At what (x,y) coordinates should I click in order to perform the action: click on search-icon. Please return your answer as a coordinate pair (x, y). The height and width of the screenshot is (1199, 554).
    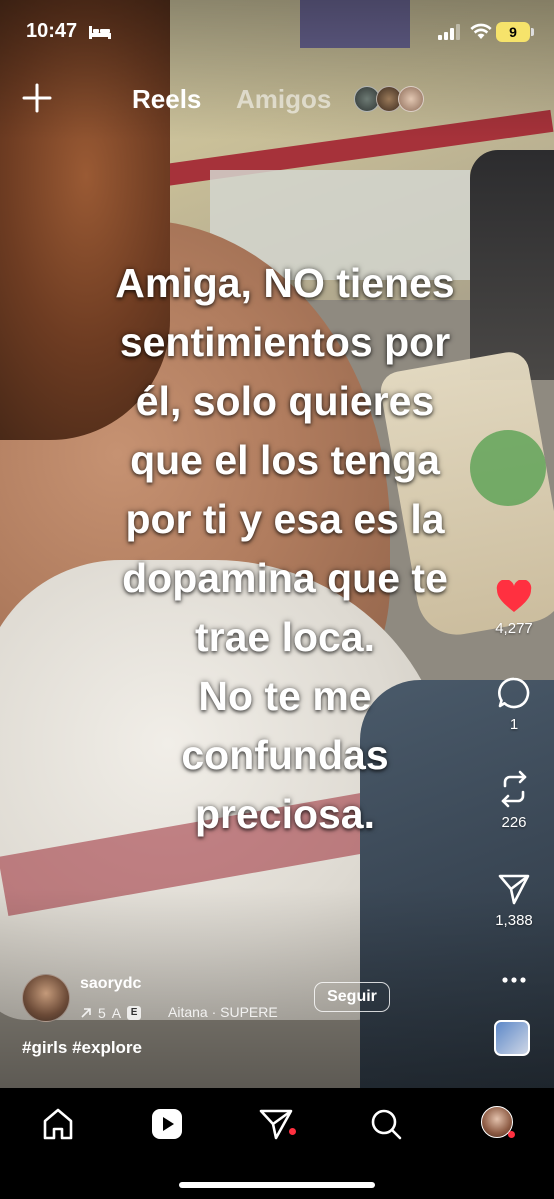
    Looking at the image, I should click on (386, 1124).